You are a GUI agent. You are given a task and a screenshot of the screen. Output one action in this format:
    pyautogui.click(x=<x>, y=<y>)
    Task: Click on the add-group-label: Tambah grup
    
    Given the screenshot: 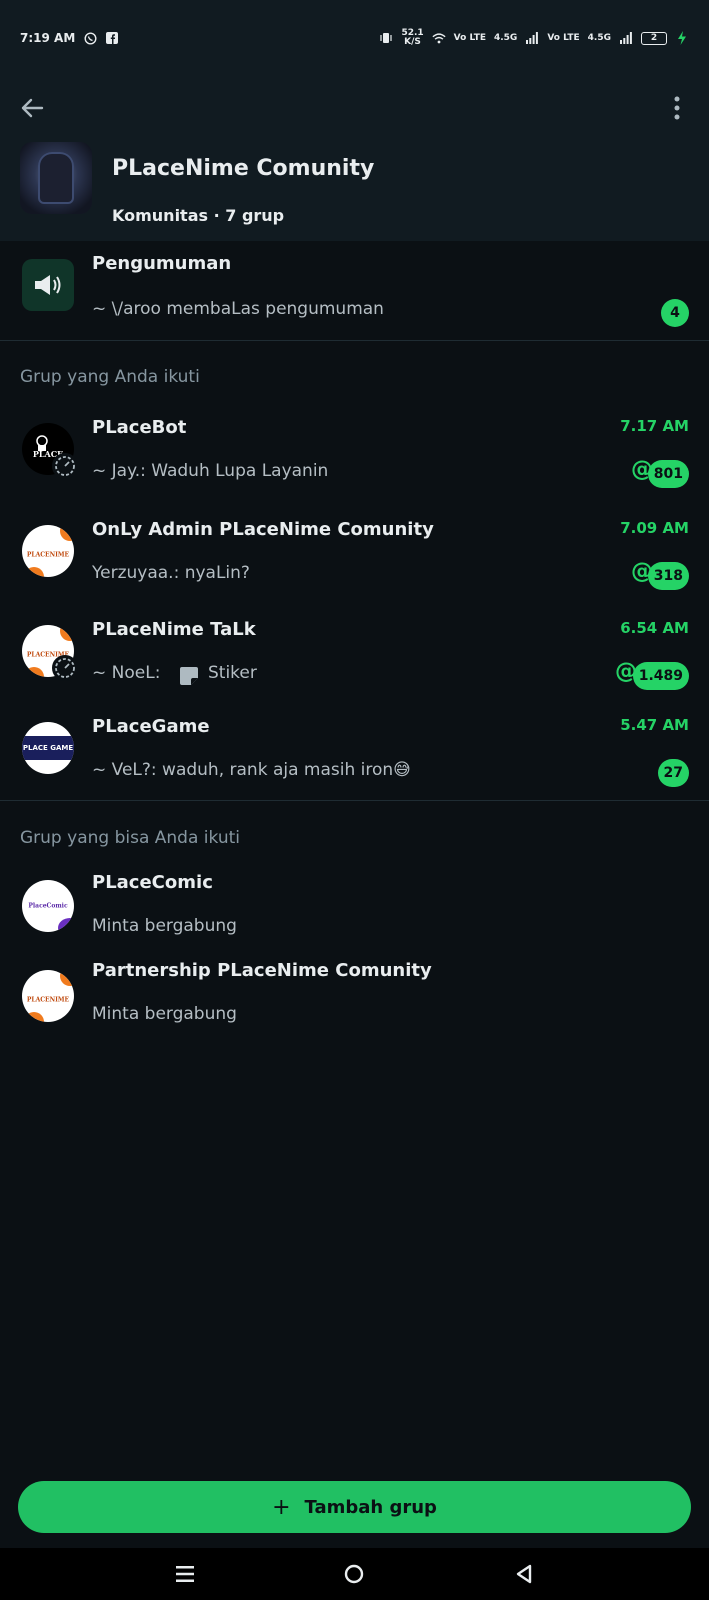 What is the action you would take?
    pyautogui.click(x=370, y=1507)
    